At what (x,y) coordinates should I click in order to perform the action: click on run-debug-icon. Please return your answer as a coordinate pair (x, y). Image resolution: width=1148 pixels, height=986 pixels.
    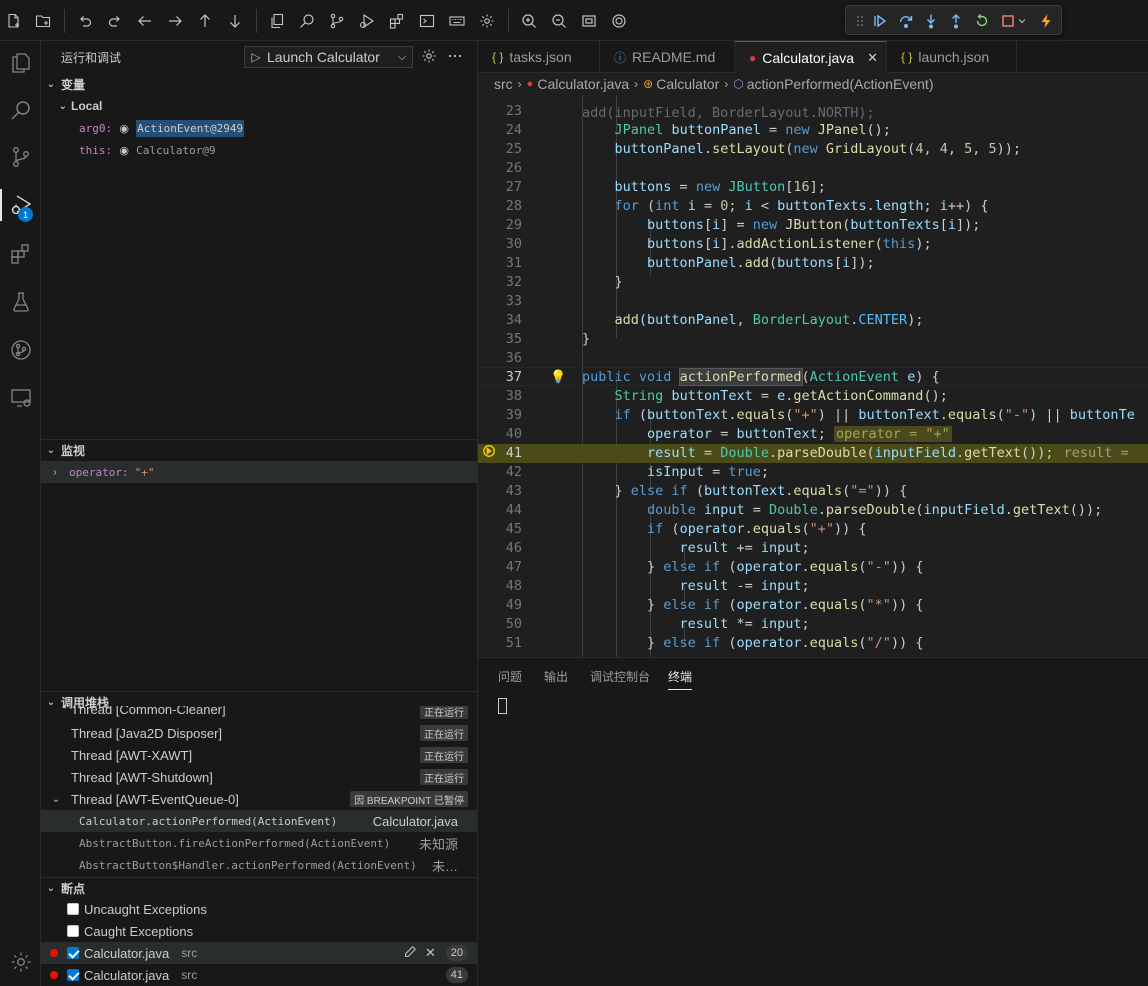
    Looking at the image, I should click on (367, 21).